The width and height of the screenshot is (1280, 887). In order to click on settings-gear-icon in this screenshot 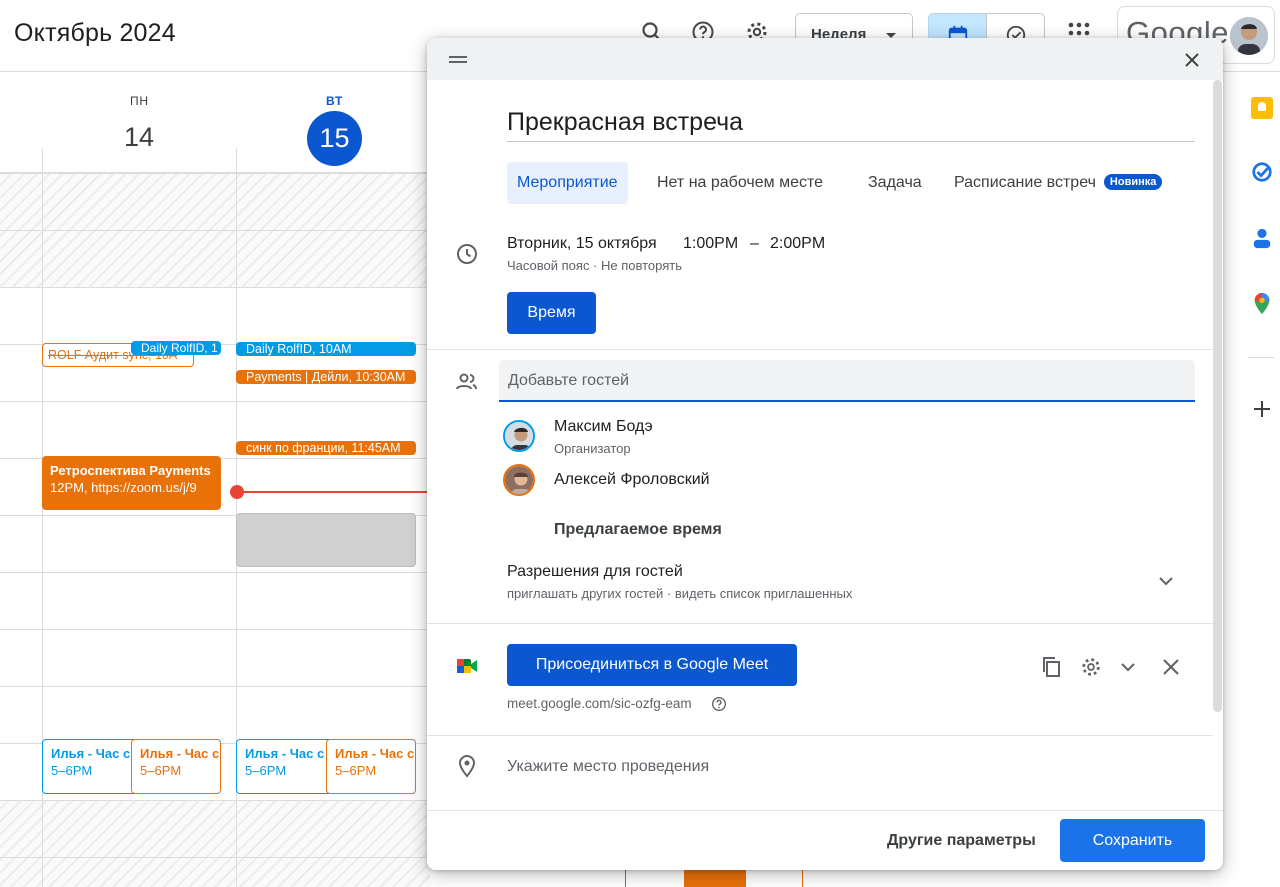, I will do `click(1091, 667)`.